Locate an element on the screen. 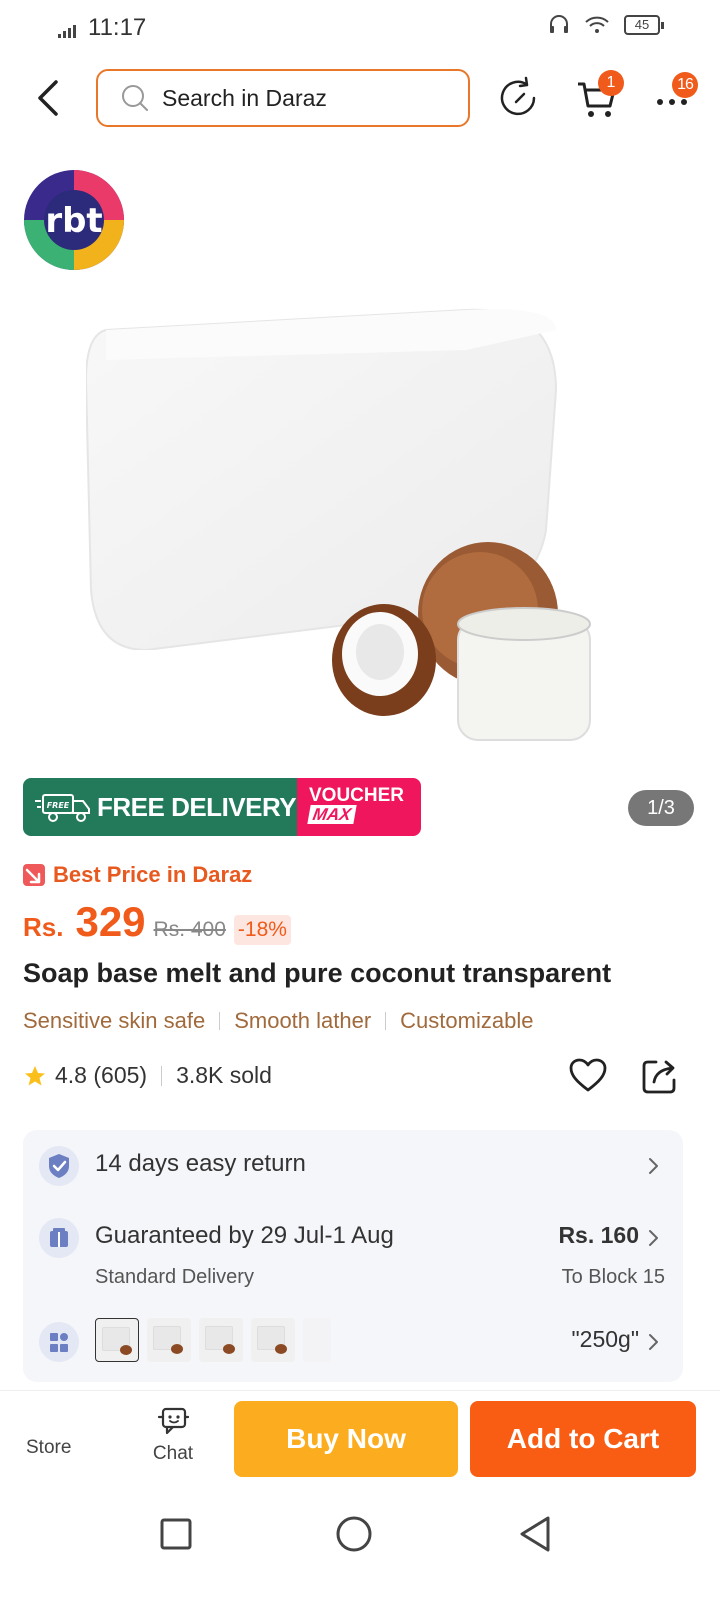 This screenshot has width=720, height=1600. variant-thumbnails is located at coordinates (213, 1340).